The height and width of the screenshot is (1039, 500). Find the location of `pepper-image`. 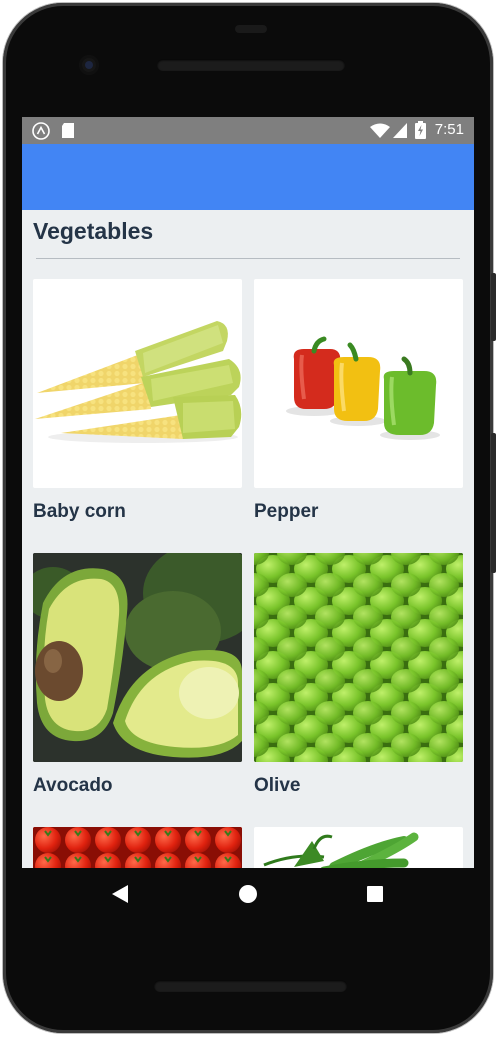

pepper-image is located at coordinates (358, 383).